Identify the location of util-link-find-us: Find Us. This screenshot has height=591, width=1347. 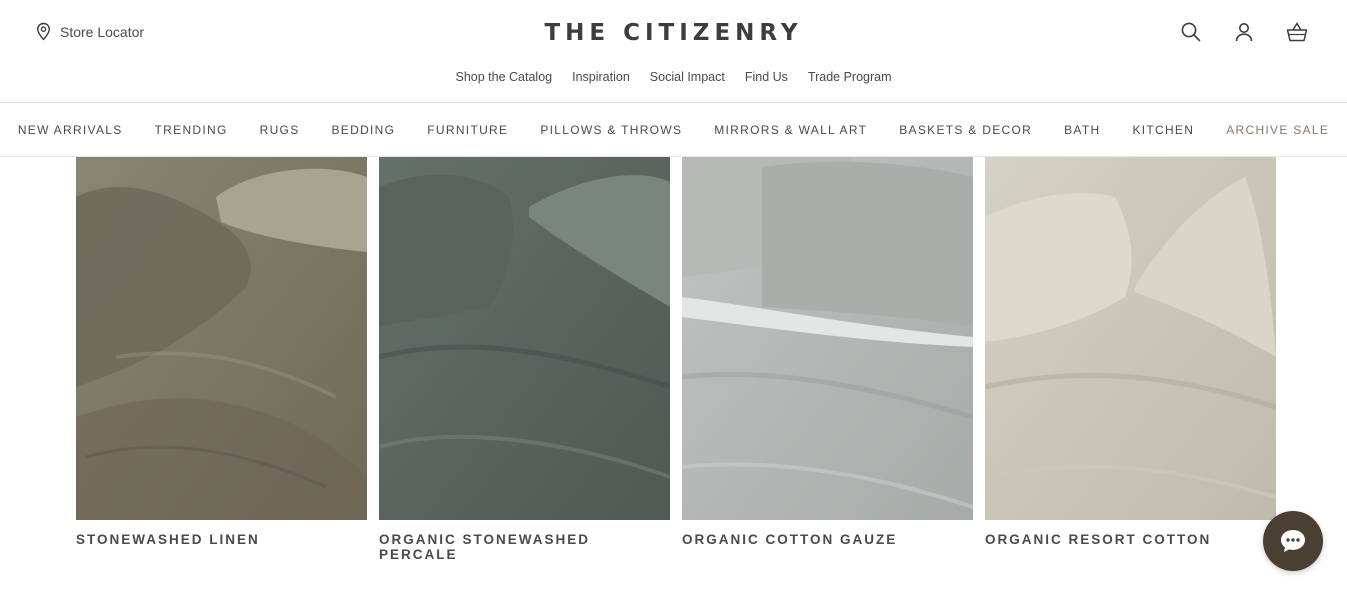
(766, 77).